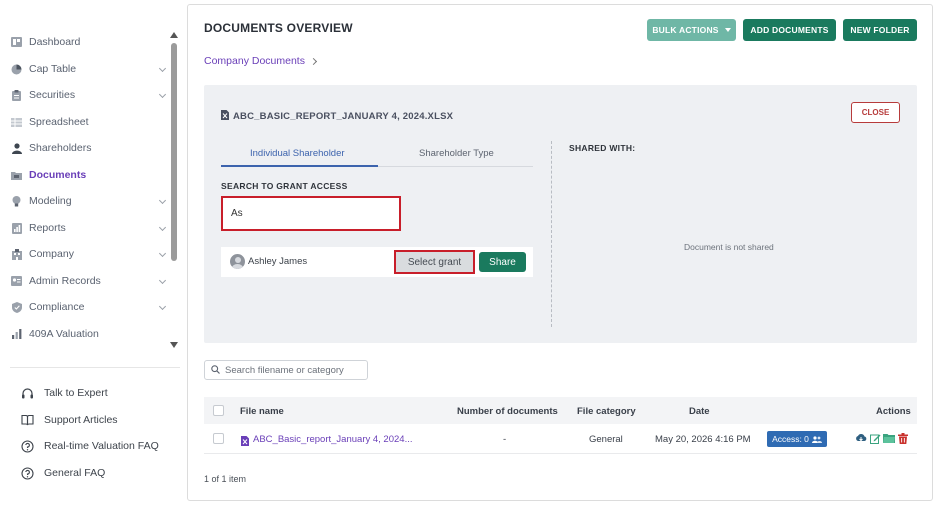  Describe the element at coordinates (343, 116) in the screenshot. I see `shared-file-name: ABC_BASIC_REPORT_JANUARY 4, 2024.XLSX` at that location.